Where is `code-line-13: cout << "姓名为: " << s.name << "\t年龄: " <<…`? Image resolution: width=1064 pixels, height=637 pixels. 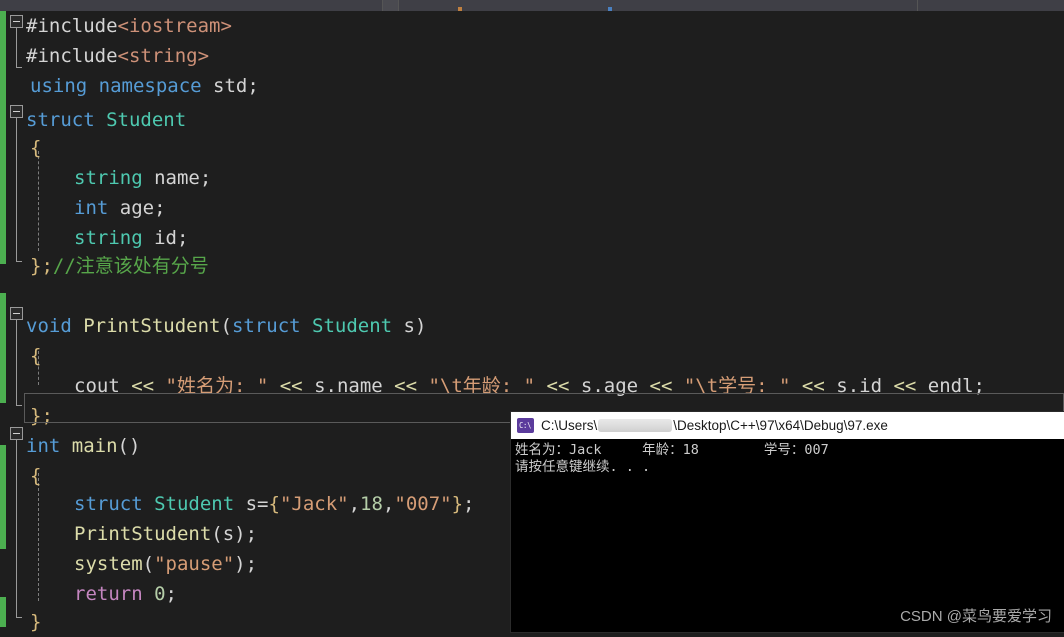
code-line-13: cout << "姓名为: " << s.name << "\t年龄: " <<… is located at coordinates (529, 386).